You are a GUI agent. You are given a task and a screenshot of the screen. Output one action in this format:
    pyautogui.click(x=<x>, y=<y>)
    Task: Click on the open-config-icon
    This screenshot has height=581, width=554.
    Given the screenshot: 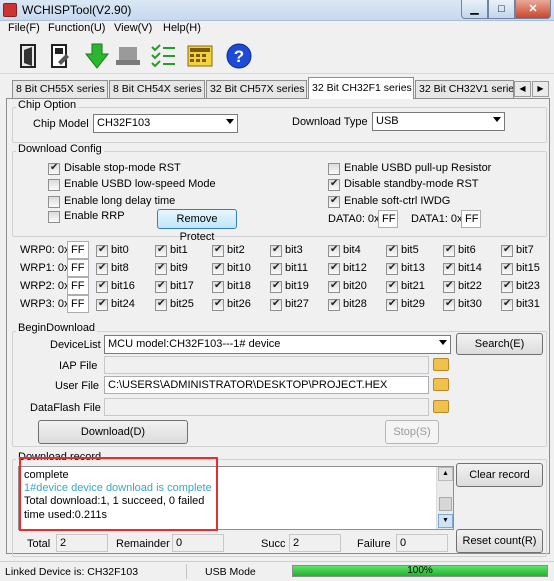 What is the action you would take?
    pyautogui.click(x=29, y=56)
    